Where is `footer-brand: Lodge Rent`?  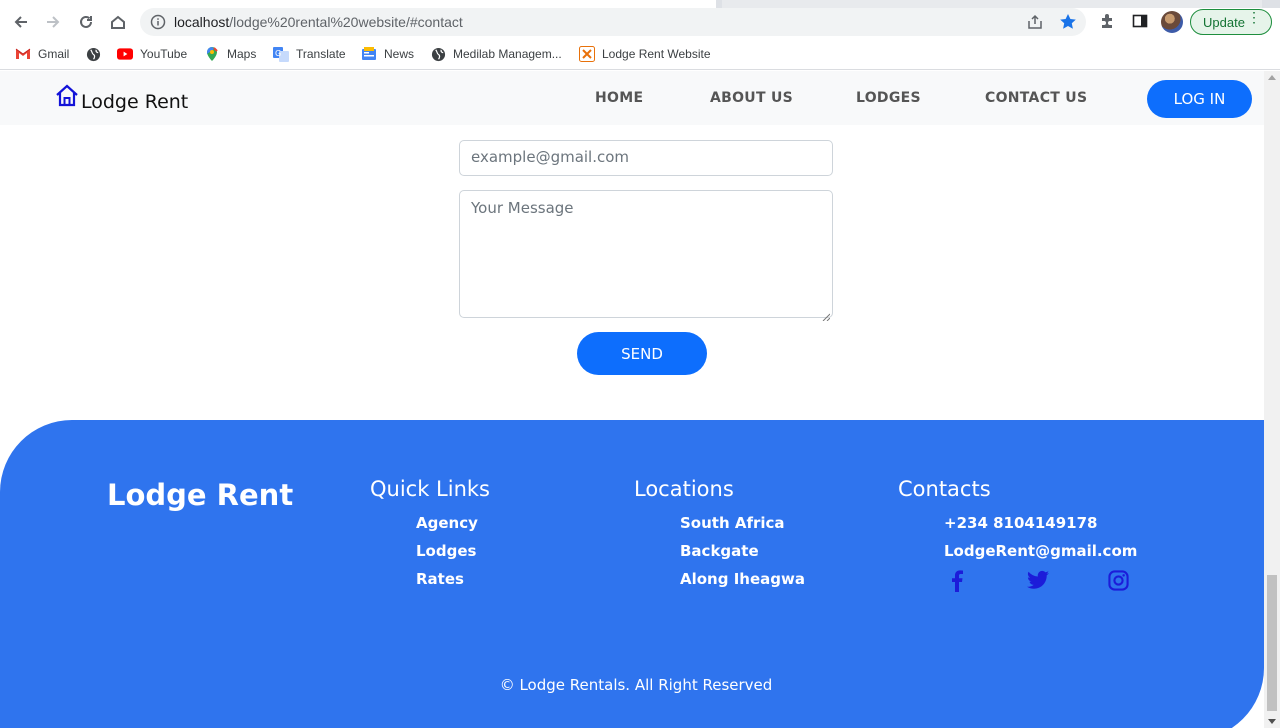 footer-brand: Lodge Rent is located at coordinates (200, 495).